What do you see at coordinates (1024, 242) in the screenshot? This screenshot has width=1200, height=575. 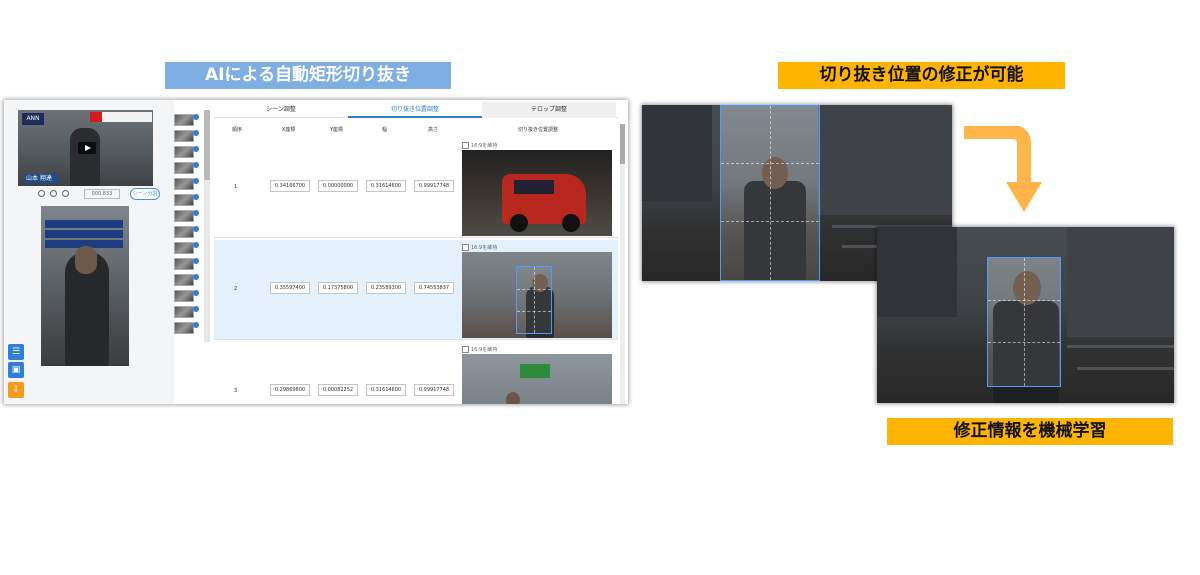 I see `dim-top` at bounding box center [1024, 242].